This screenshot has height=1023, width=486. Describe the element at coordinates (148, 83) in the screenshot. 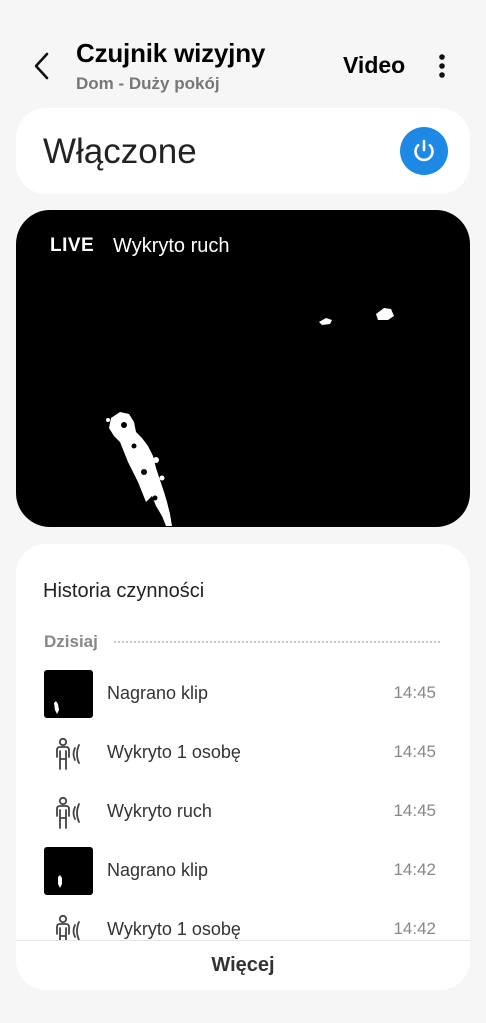

I see `device-location: Dom - Duży pokój` at that location.